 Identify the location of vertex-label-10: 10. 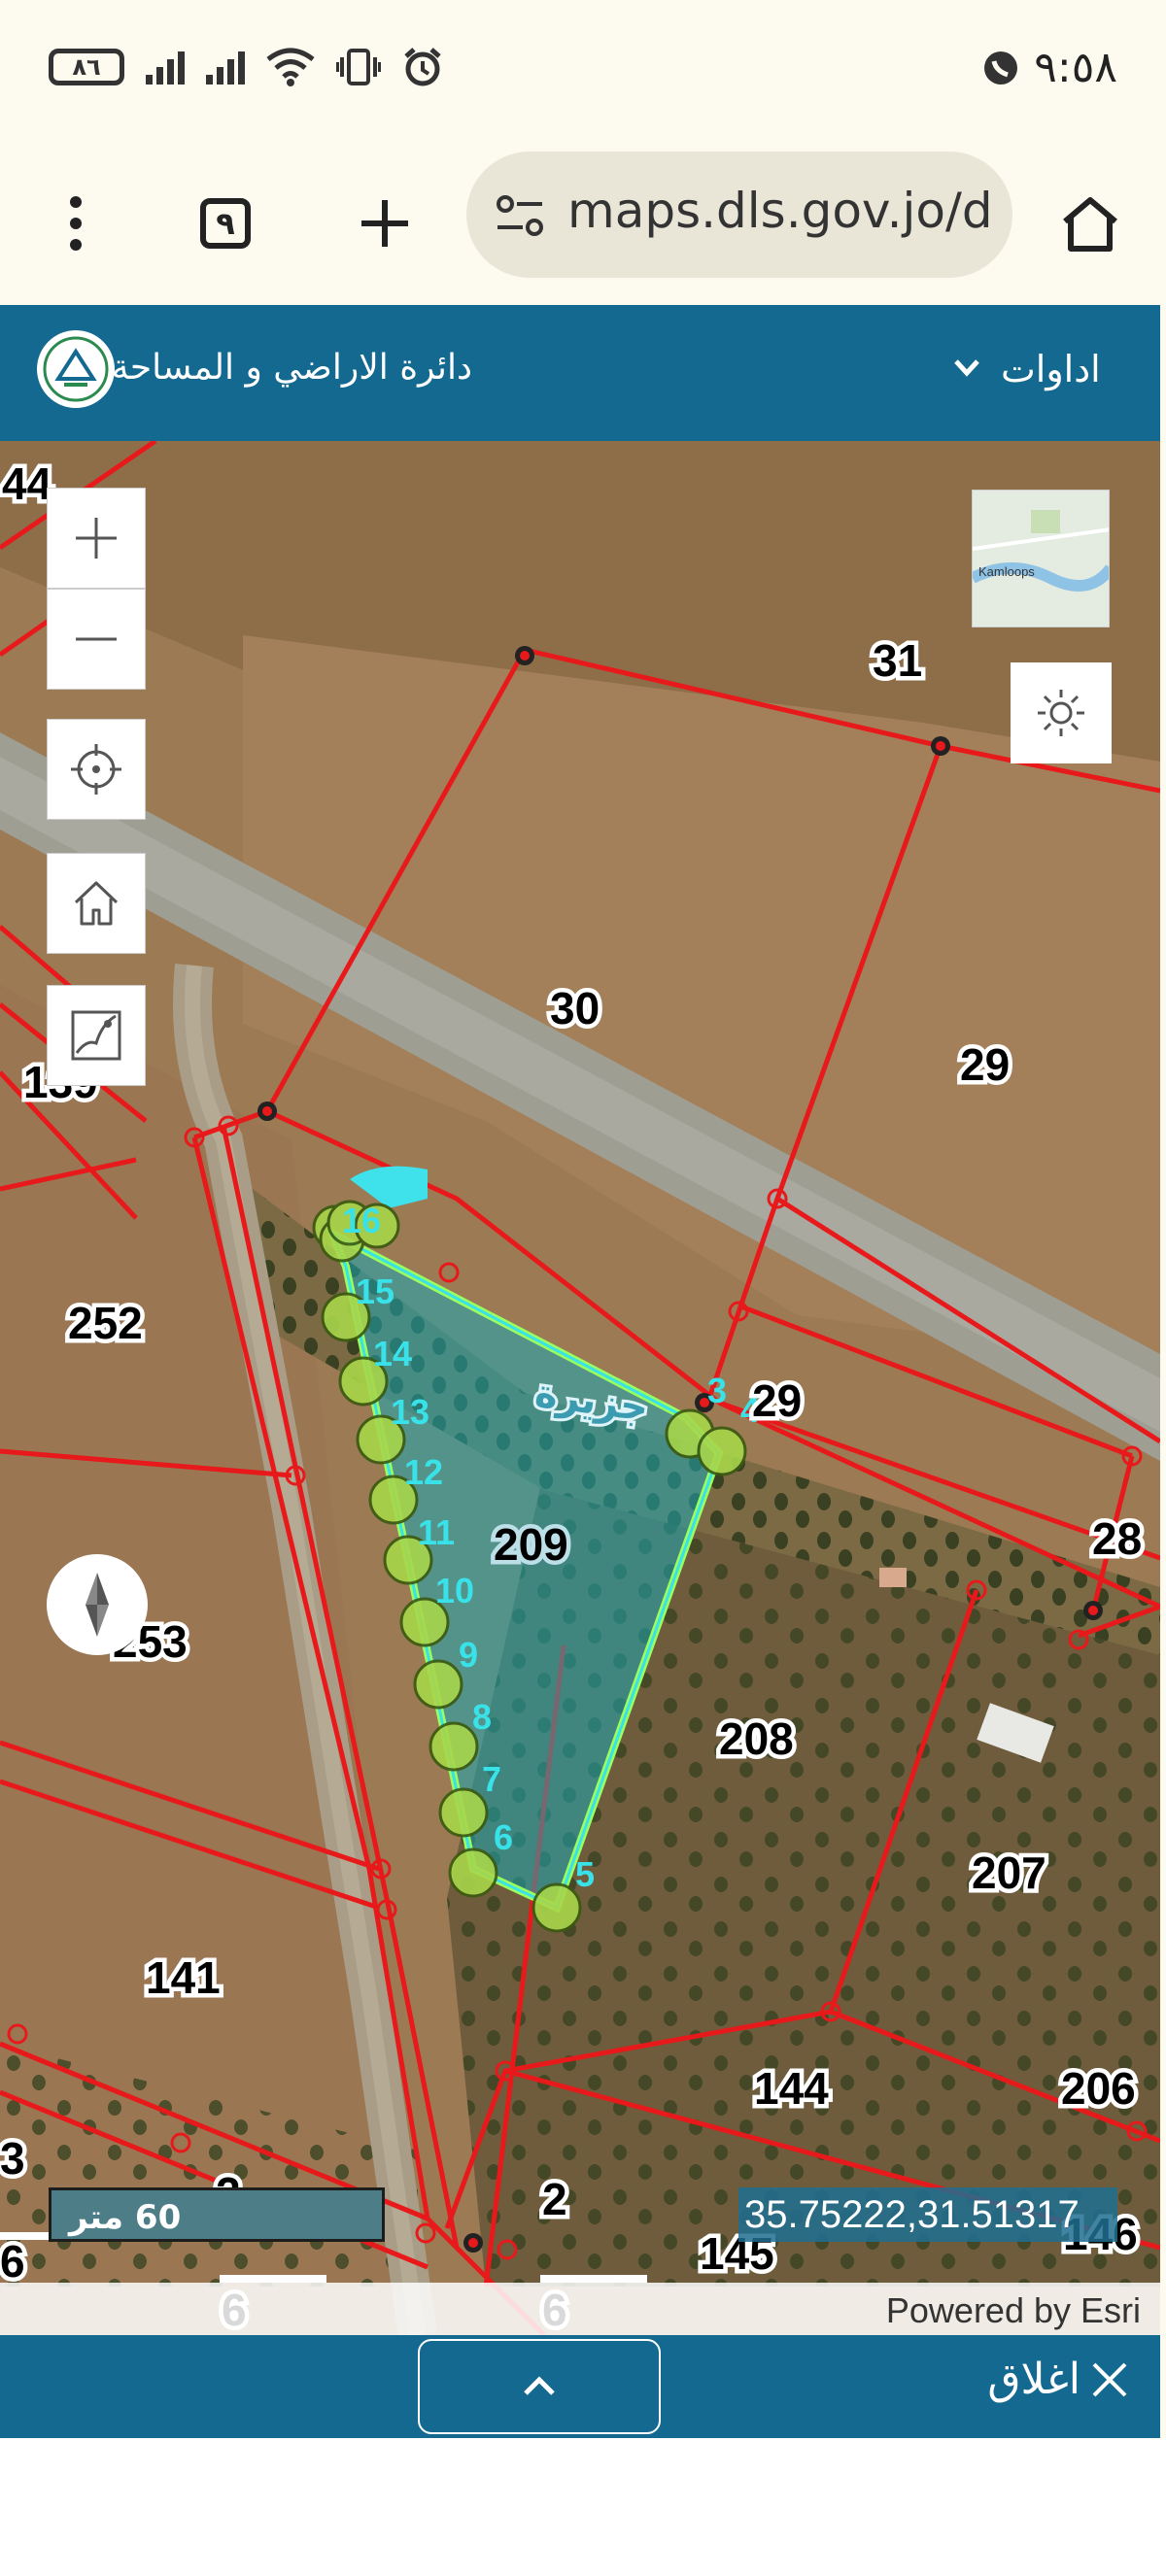
(454, 1590).